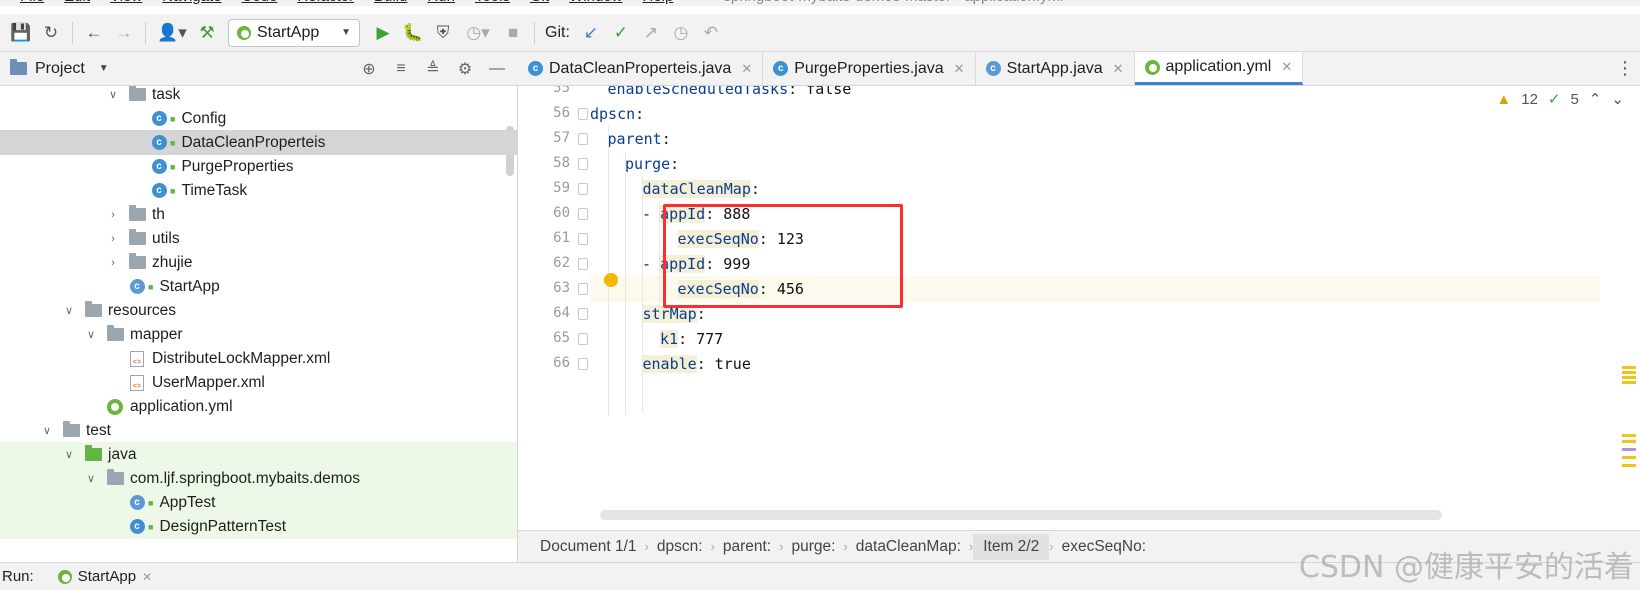 Image resolution: width=1640 pixels, height=590 pixels. I want to click on coverage-icon: ⛨, so click(443, 33).